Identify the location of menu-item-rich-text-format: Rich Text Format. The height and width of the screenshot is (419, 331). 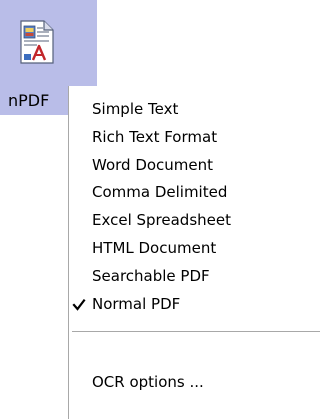
(195, 137).